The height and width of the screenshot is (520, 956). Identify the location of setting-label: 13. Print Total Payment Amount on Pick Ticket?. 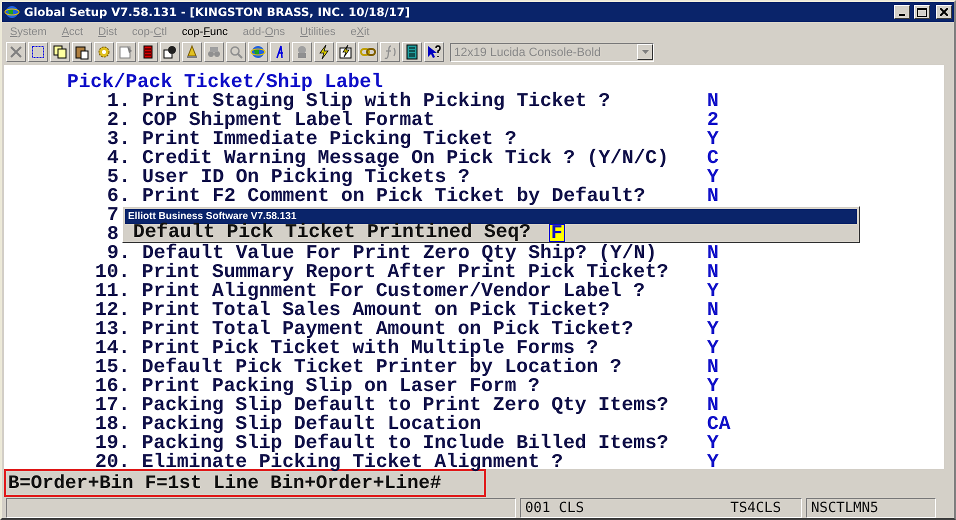
(364, 329).